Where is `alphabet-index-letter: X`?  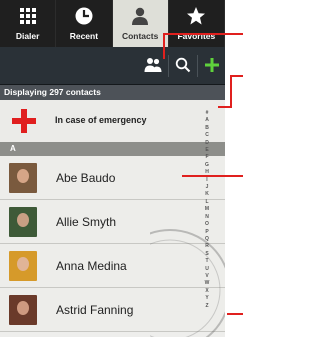
alphabet-index-letter: X is located at coordinates (206, 291).